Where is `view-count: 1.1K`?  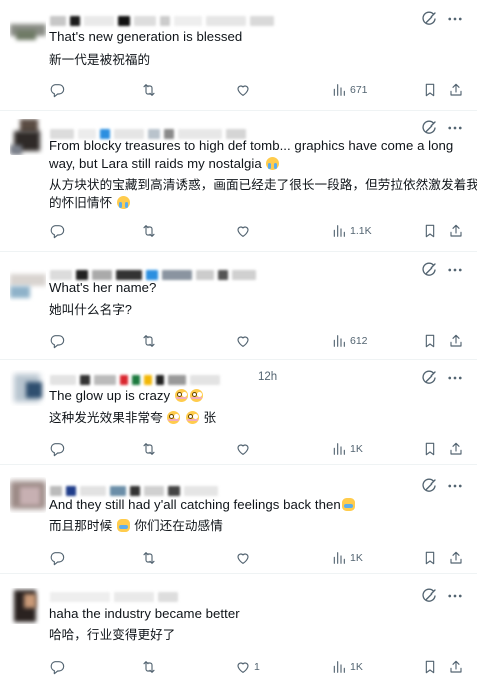 view-count: 1.1K is located at coordinates (361, 231).